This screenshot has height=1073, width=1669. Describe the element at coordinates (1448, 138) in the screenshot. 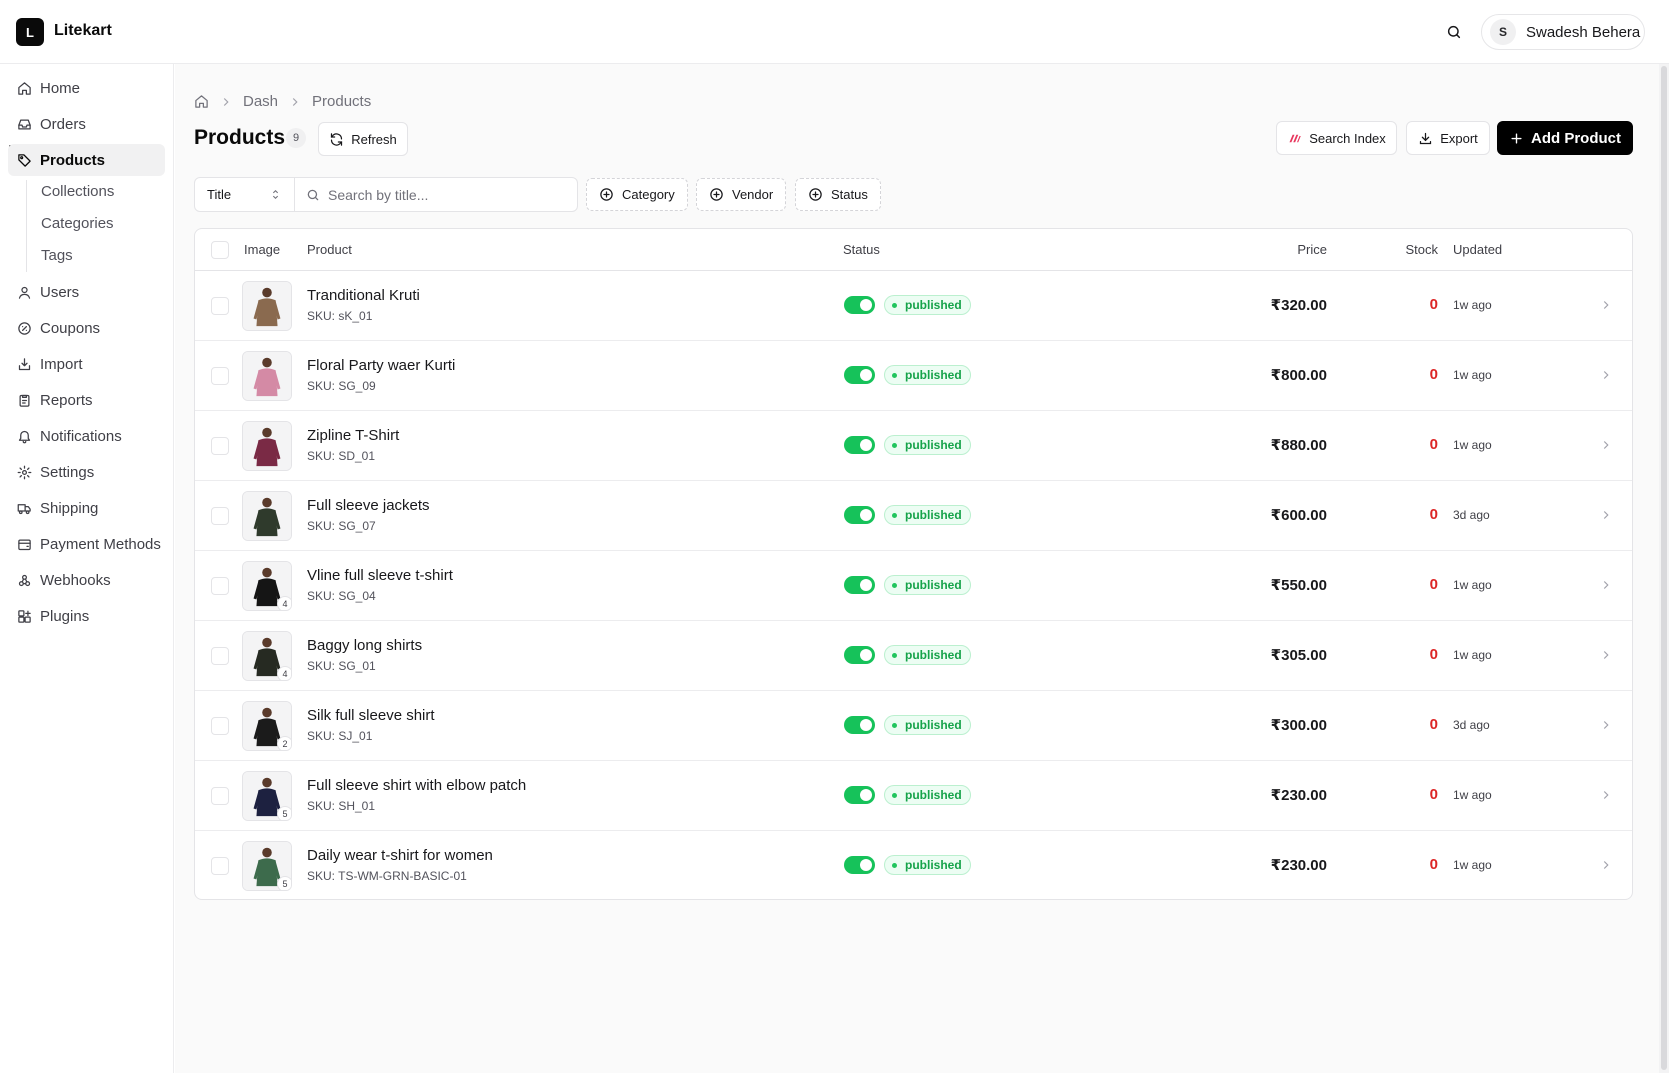

I see `export-button: Export` at that location.